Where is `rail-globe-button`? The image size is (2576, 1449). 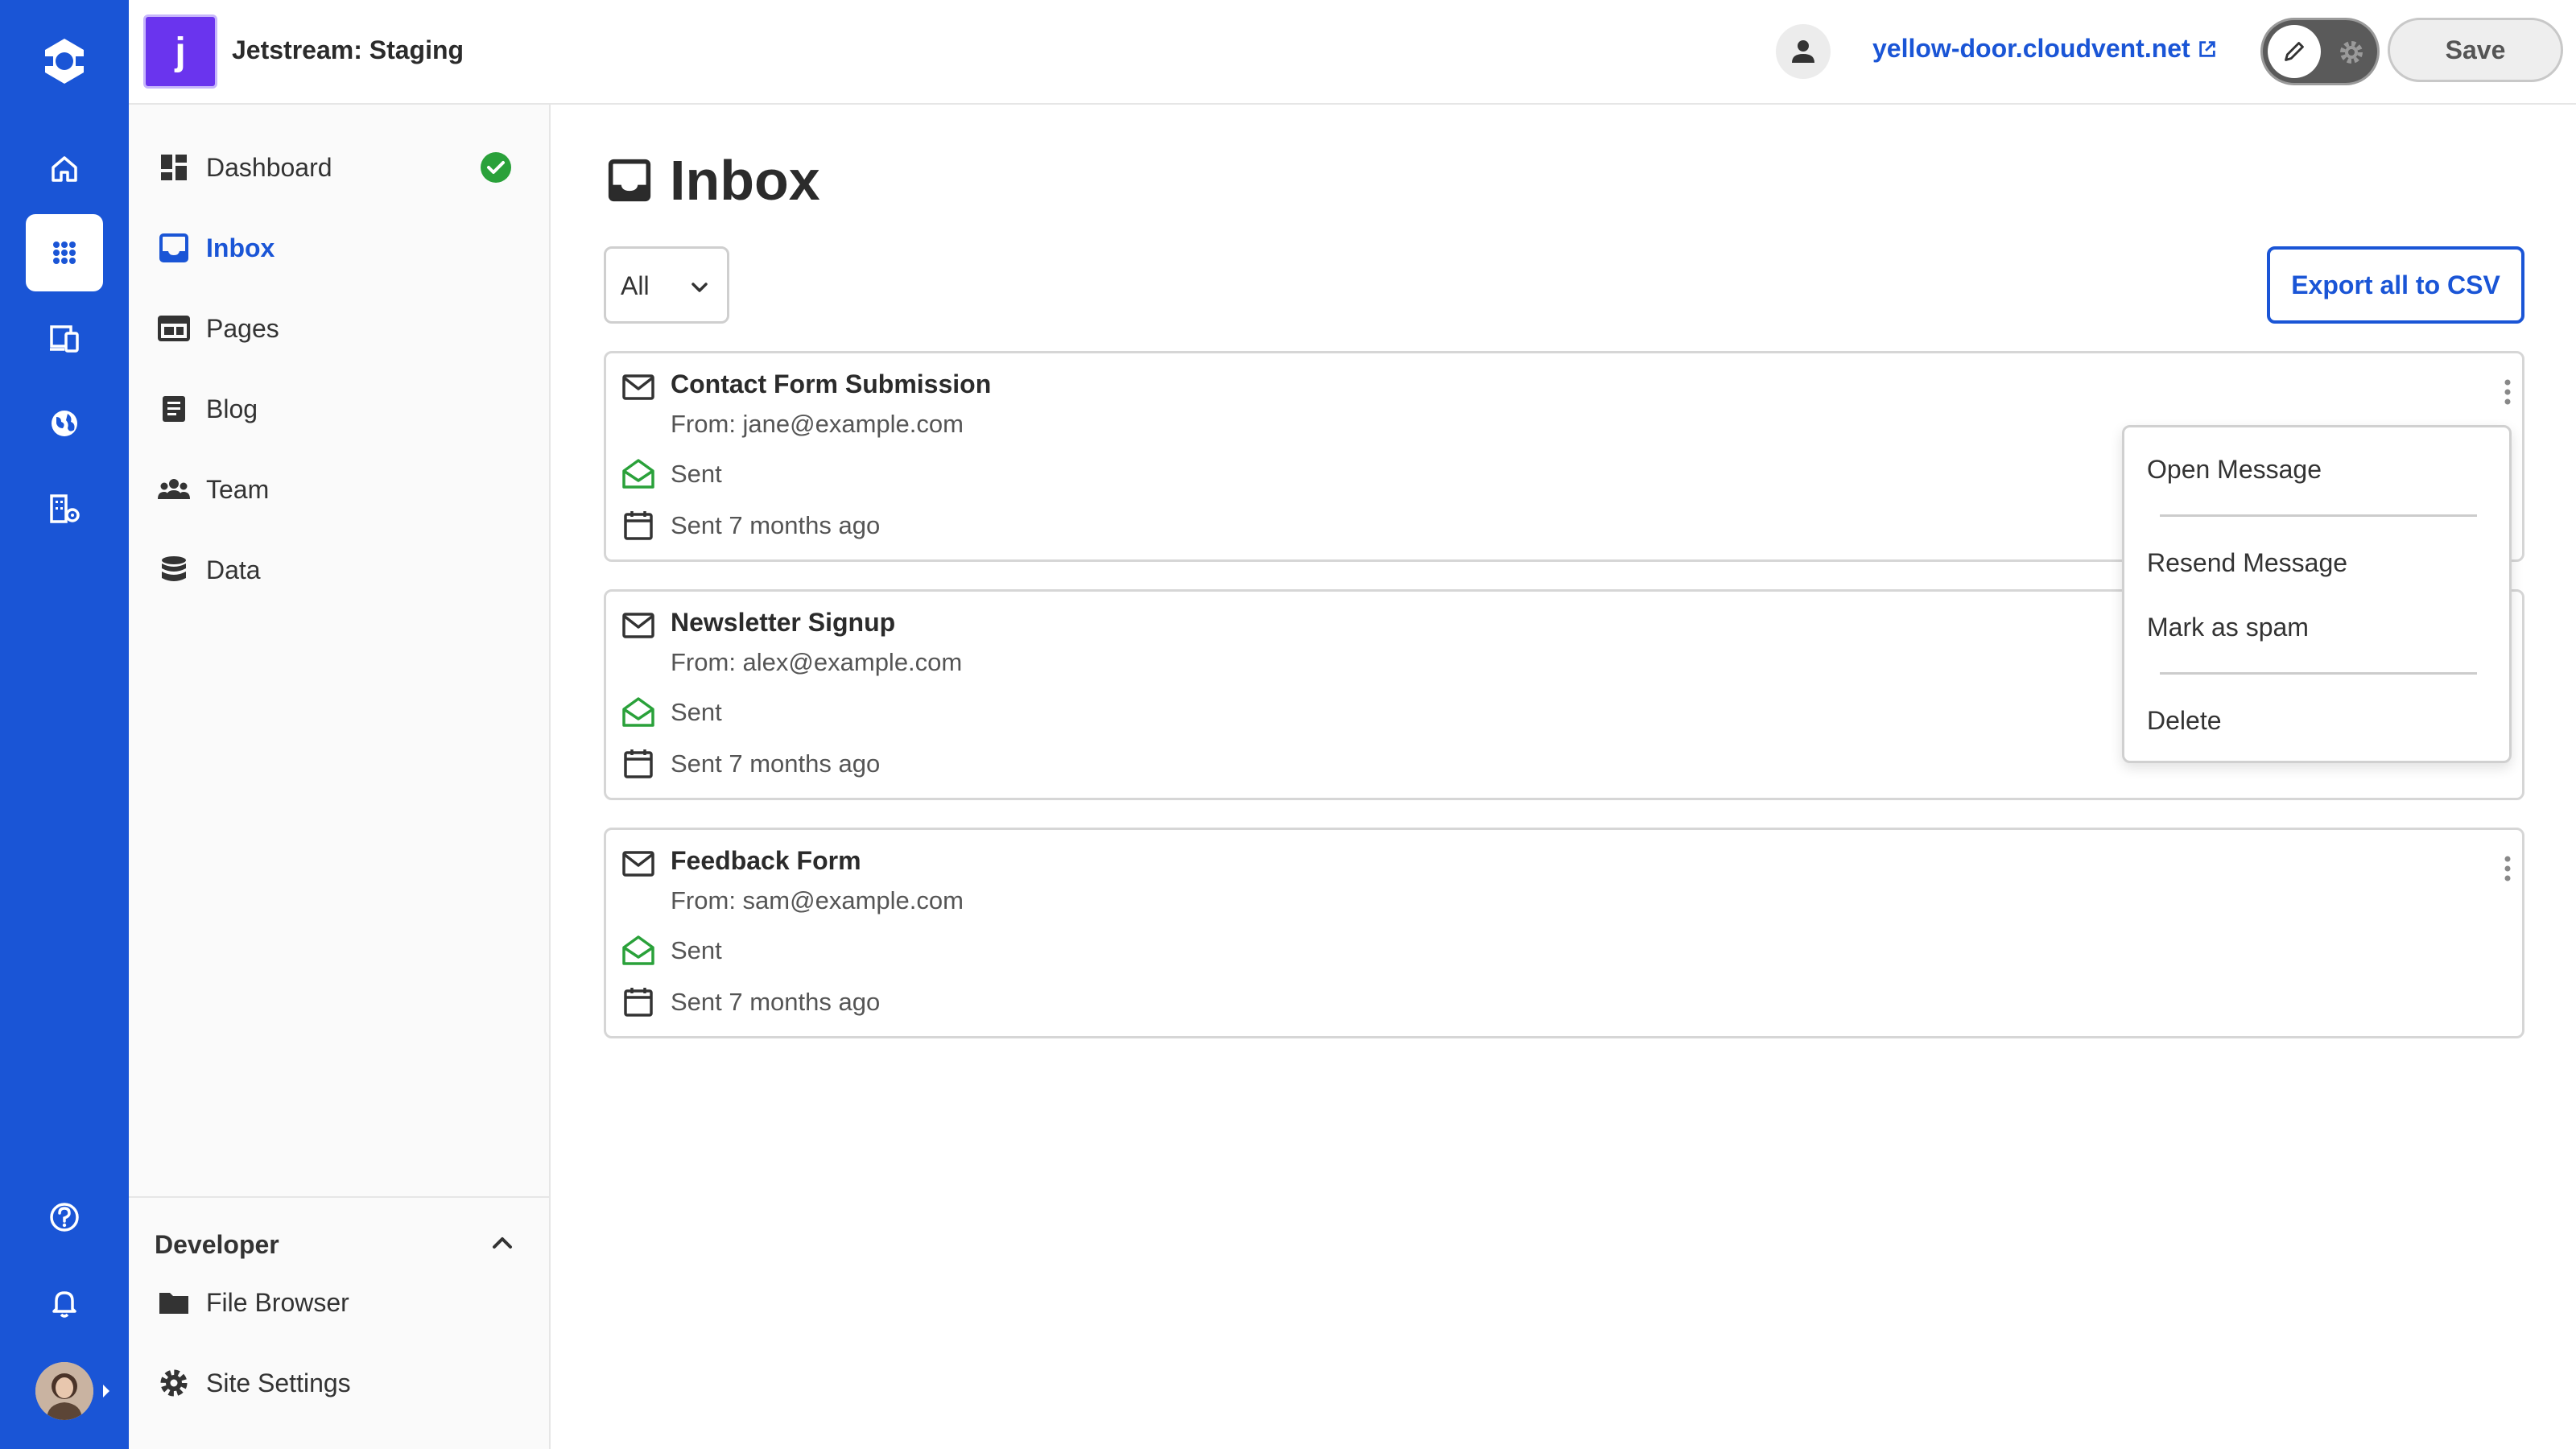 rail-globe-button is located at coordinates (64, 423).